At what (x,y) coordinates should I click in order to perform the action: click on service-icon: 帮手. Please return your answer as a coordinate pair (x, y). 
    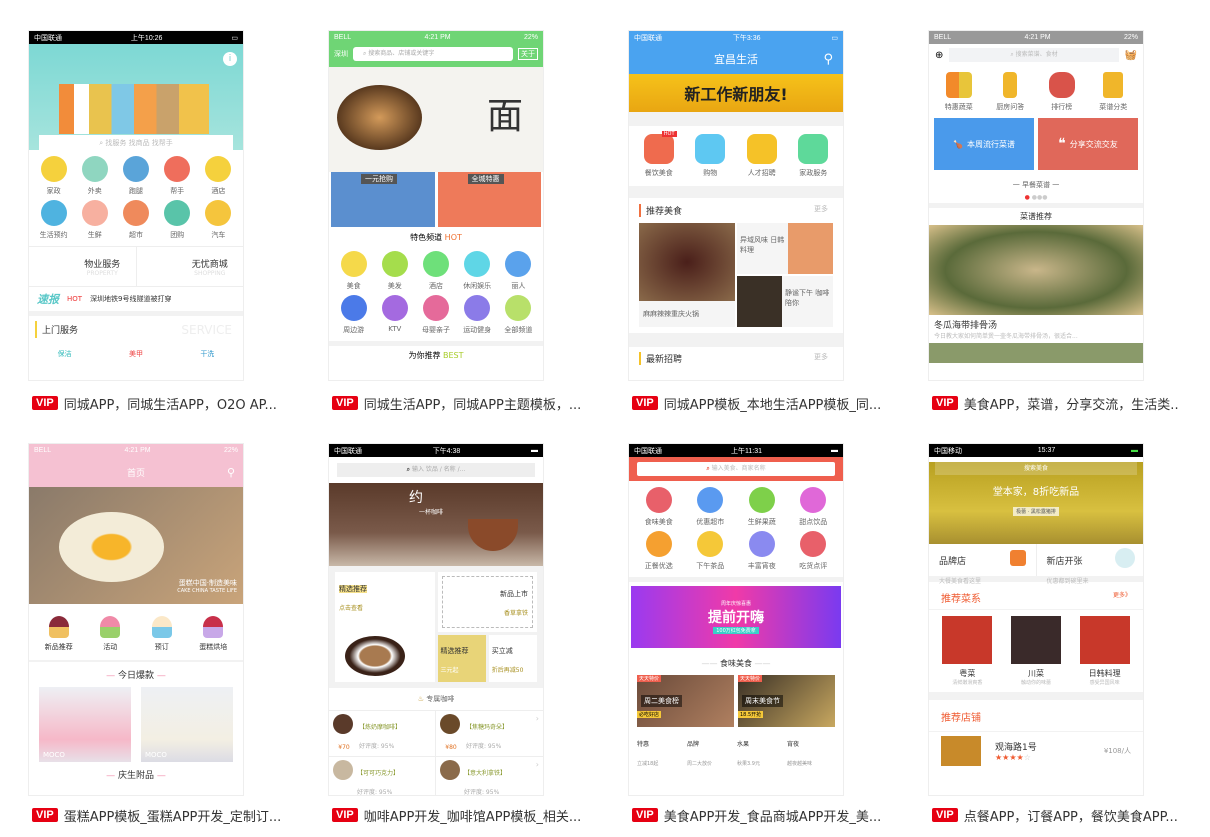
    Looking at the image, I should click on (177, 176).